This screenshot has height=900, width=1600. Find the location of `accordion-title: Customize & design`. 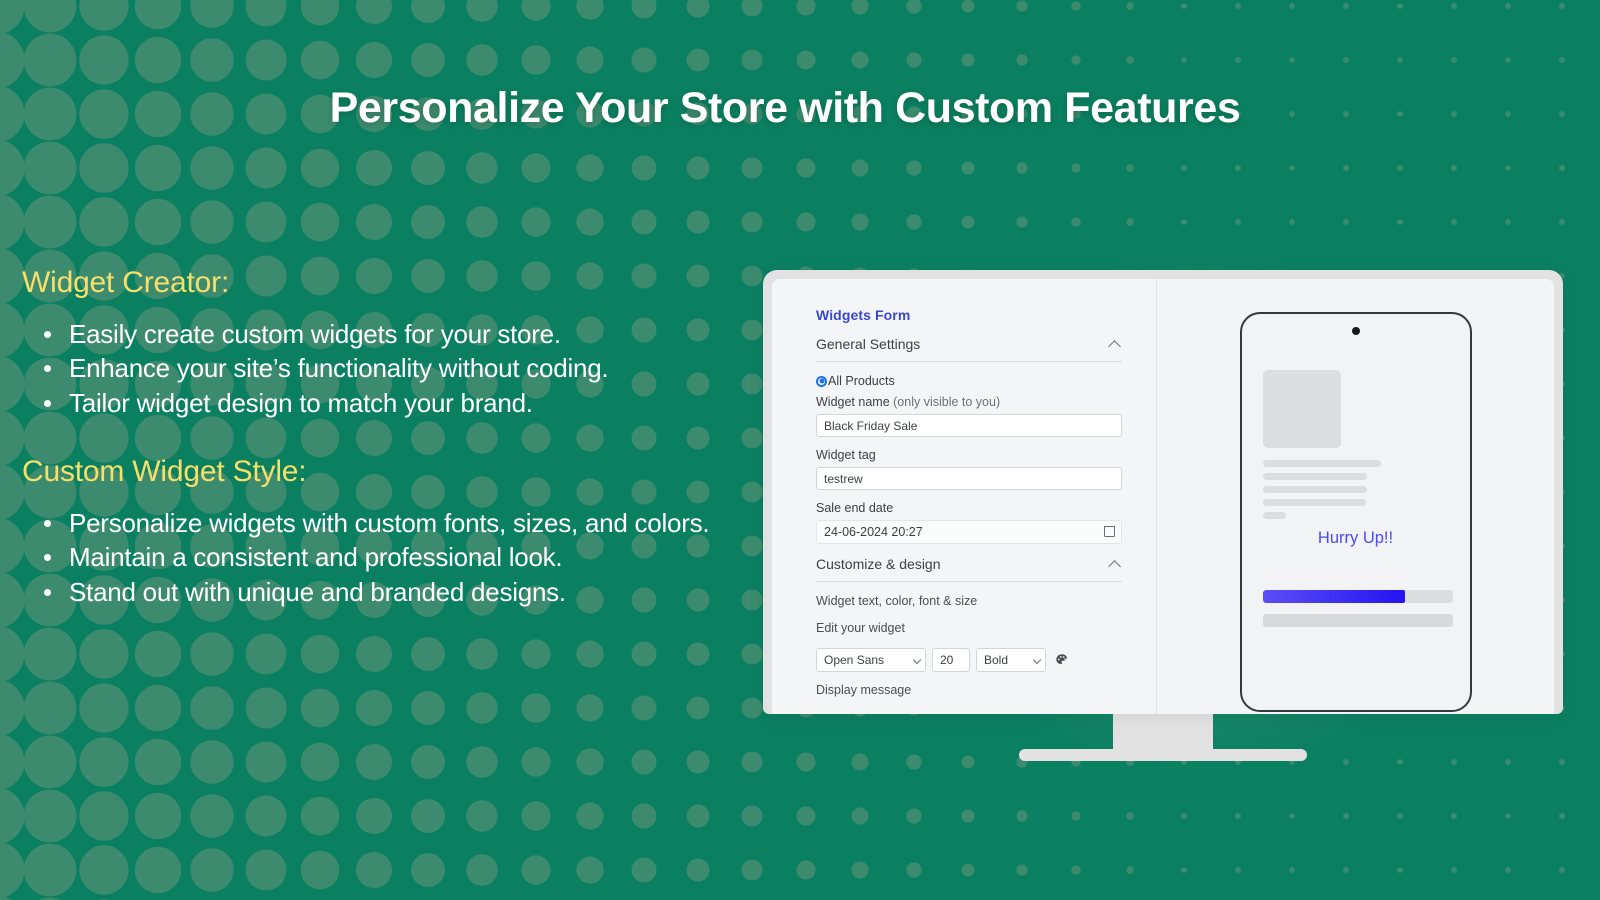

accordion-title: Customize & design is located at coordinates (878, 564).